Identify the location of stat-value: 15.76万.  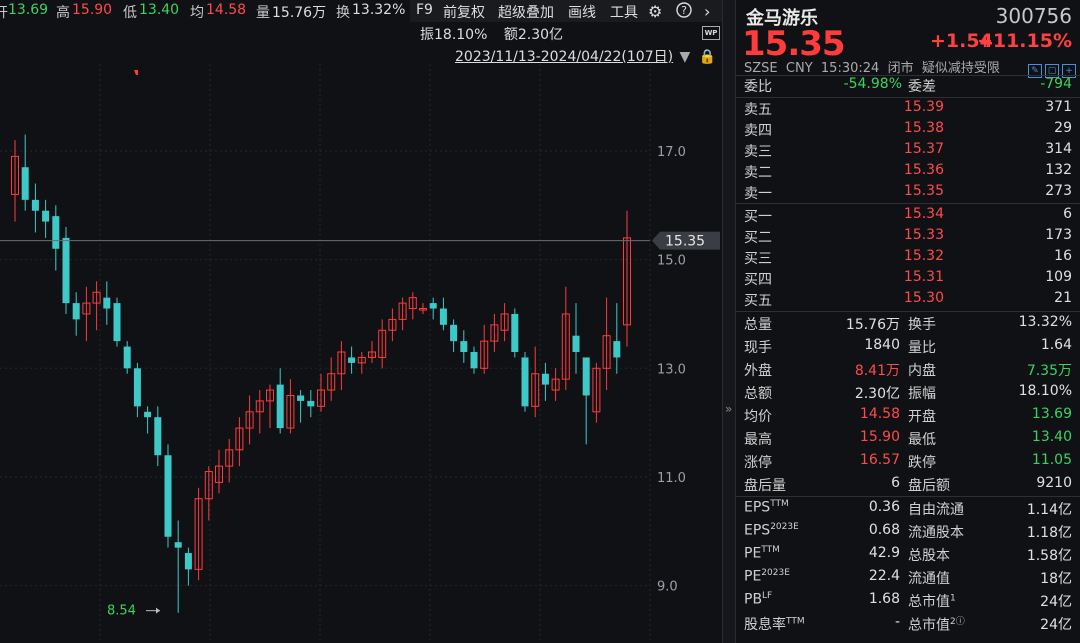
(872, 325).